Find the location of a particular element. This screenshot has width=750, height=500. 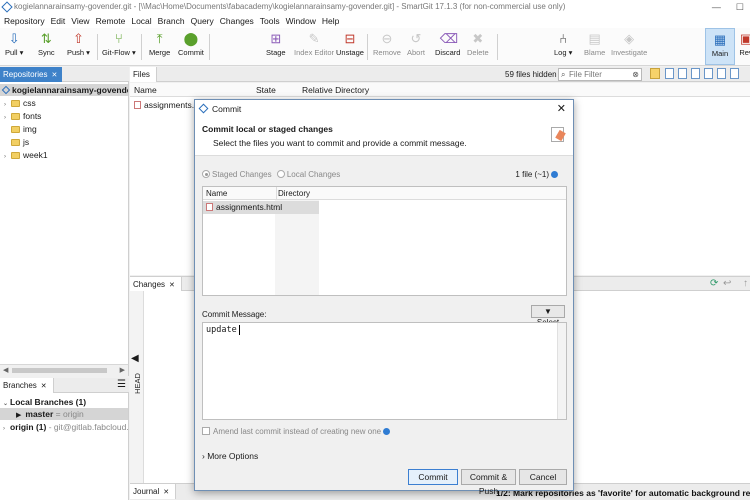

maximize-icon: ☐ is located at coordinates (740, 7).